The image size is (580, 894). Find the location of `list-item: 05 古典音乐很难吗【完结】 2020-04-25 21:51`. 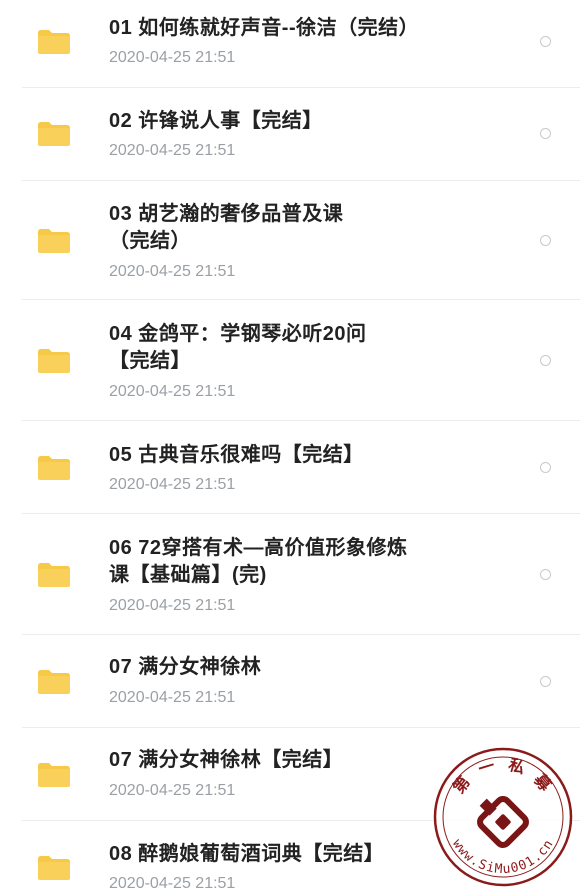

list-item: 05 古典音乐很难吗【完结】 2020-04-25 21:51 is located at coordinates (290, 467).